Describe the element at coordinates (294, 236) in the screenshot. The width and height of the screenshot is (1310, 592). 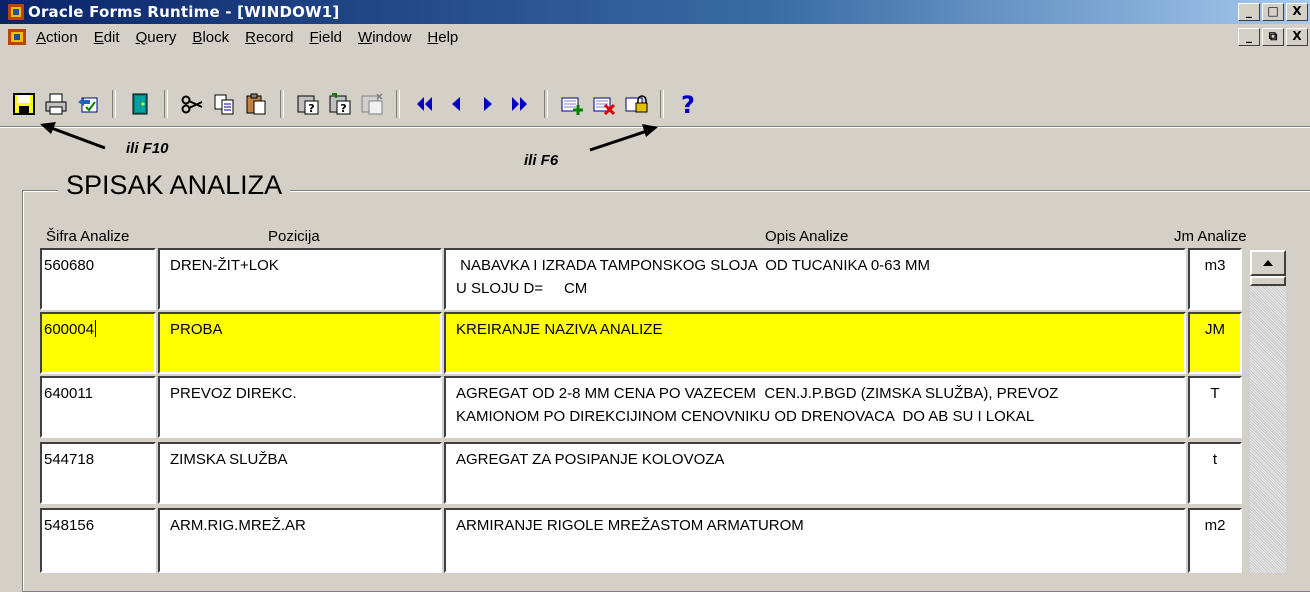
I see `column-header-pozicija: Pozicija` at that location.